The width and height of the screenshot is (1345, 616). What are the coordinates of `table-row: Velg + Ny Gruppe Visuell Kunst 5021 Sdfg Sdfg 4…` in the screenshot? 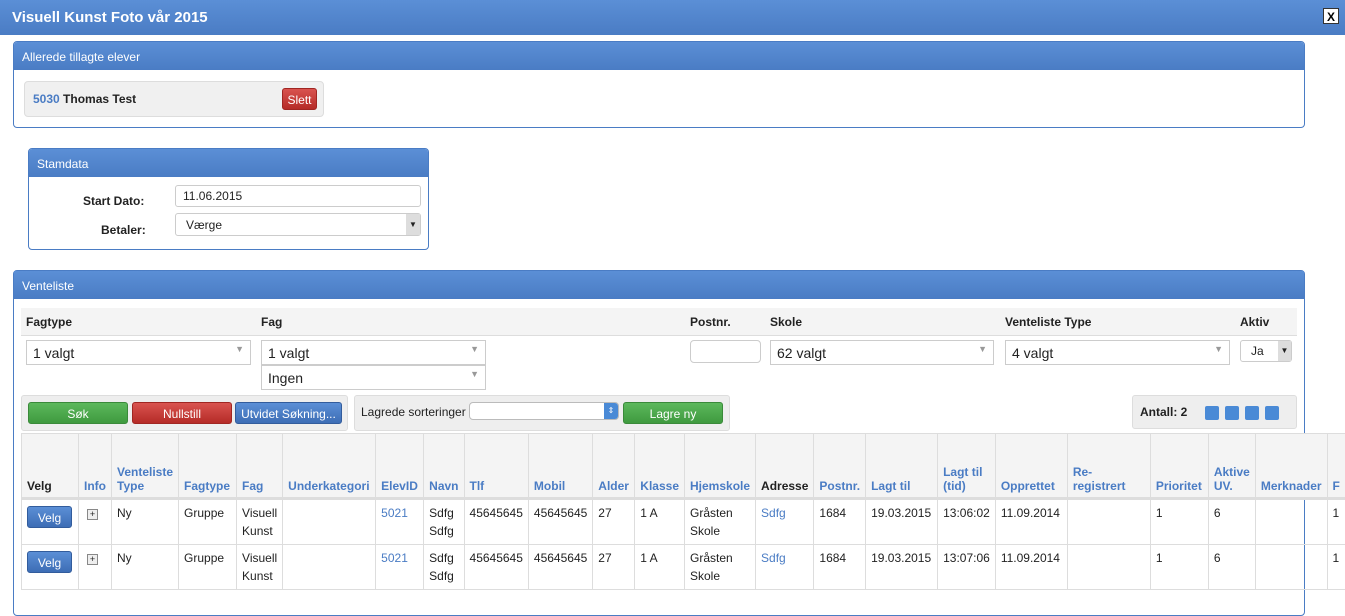 It's located at (683, 567).